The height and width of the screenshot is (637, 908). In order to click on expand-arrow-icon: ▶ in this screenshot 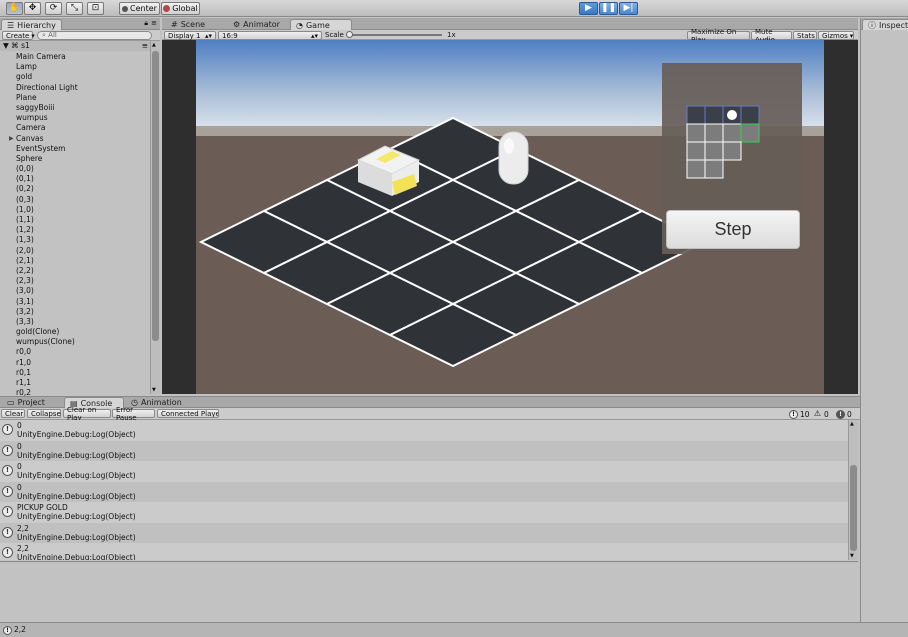, I will do `click(11, 139)`.